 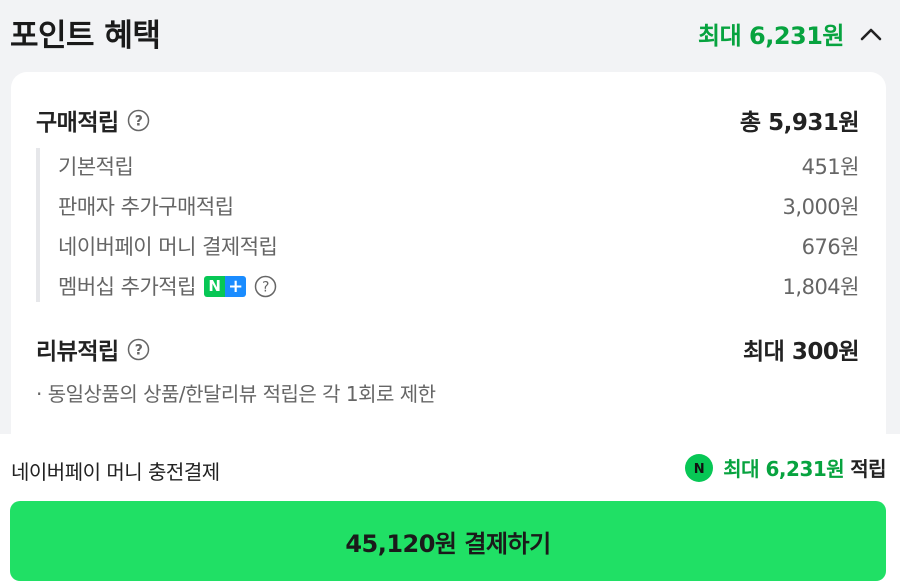 I want to click on purchase-points-label: 구매적립 ?, so click(x=93, y=120).